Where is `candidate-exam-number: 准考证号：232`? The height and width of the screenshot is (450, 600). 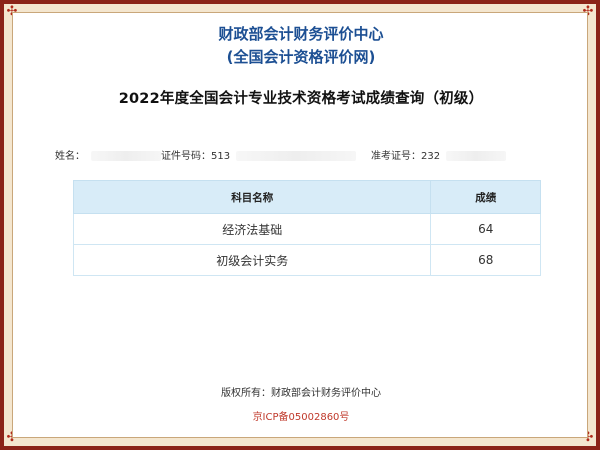
candidate-exam-number: 准考证号：232 is located at coordinates (439, 154).